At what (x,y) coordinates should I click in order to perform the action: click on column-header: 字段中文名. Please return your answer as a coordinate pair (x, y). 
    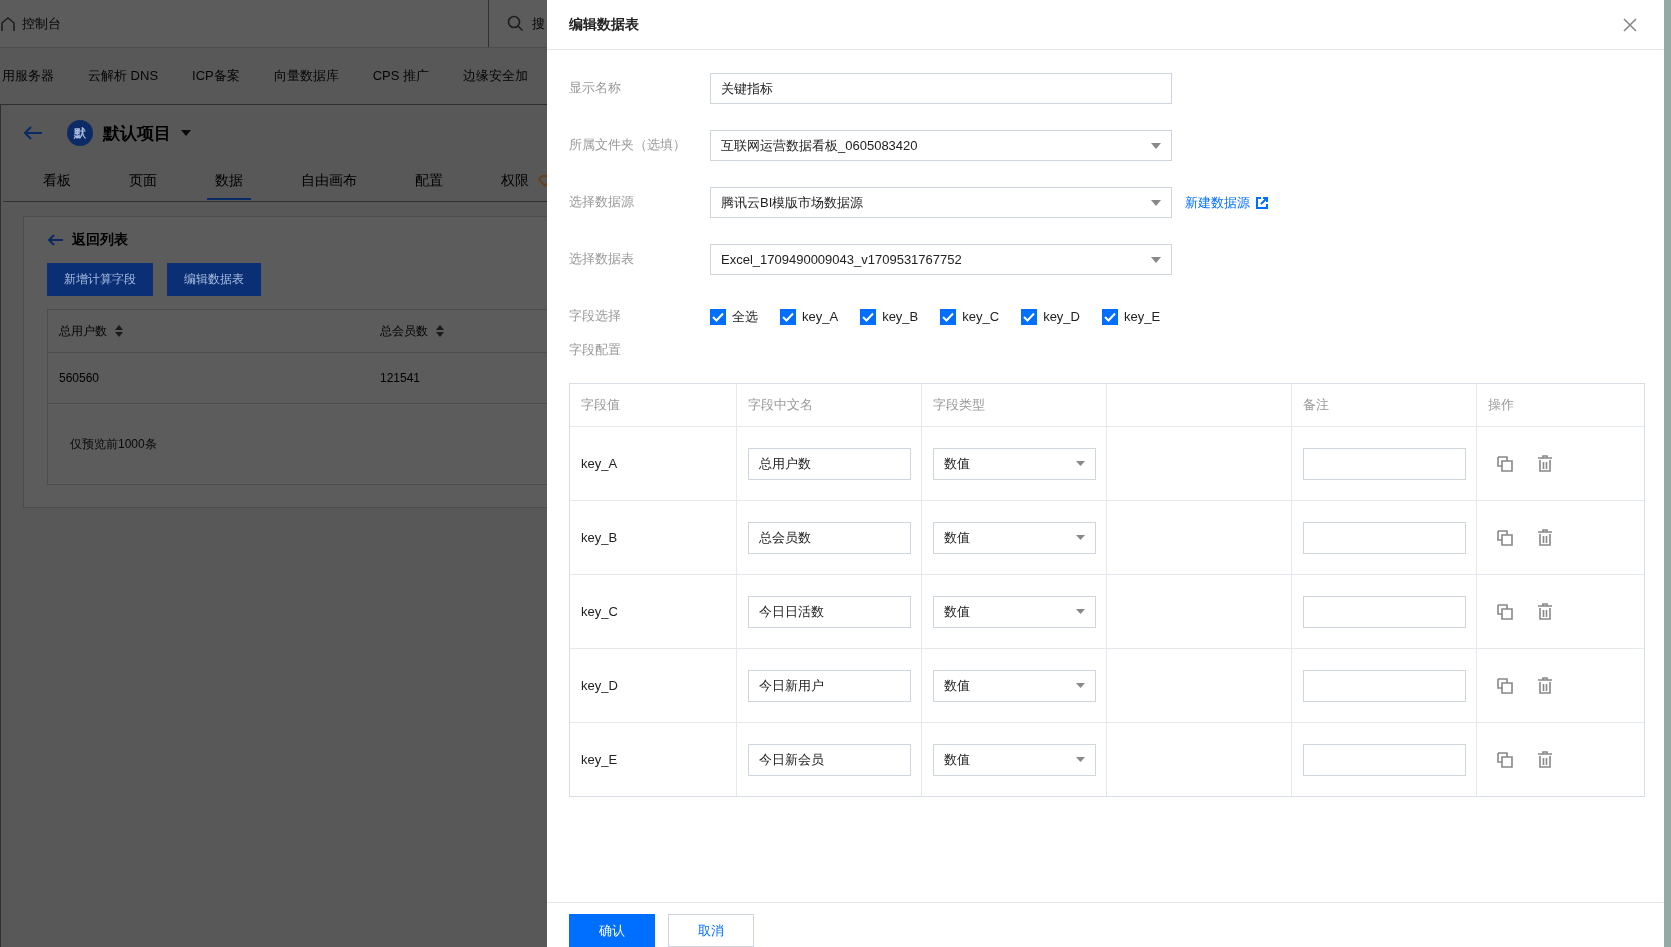
    Looking at the image, I should click on (780, 405).